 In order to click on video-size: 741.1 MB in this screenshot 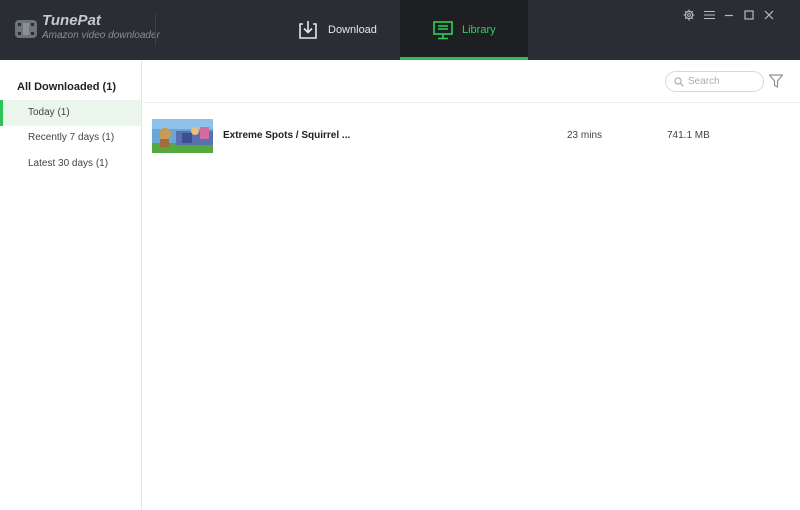, I will do `click(688, 135)`.